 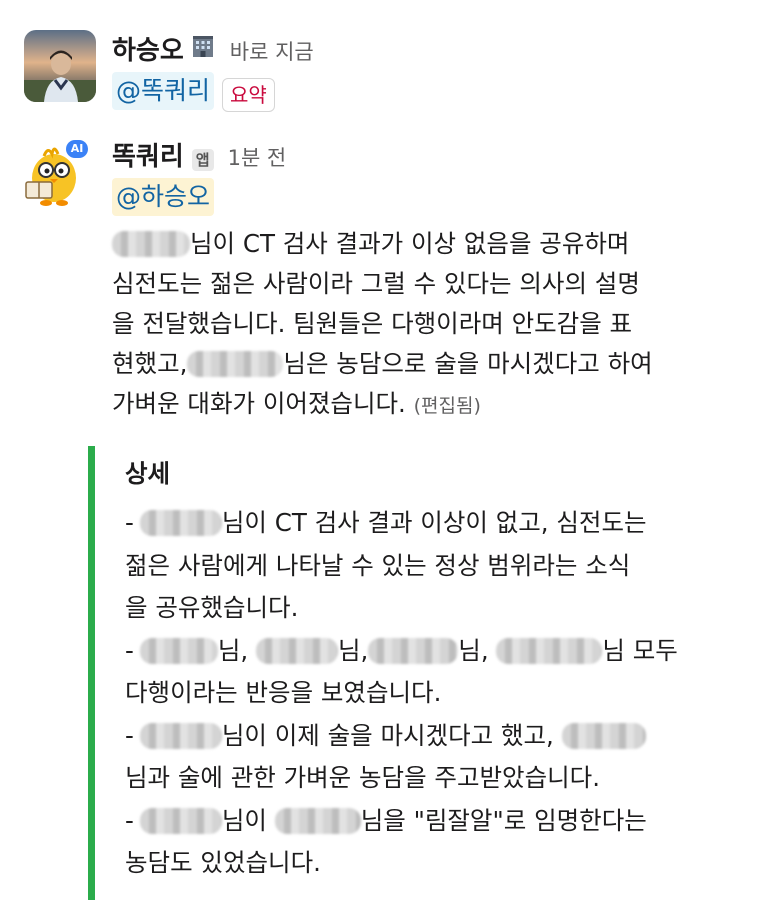 I want to click on sender-name: 하승오, so click(x=148, y=48).